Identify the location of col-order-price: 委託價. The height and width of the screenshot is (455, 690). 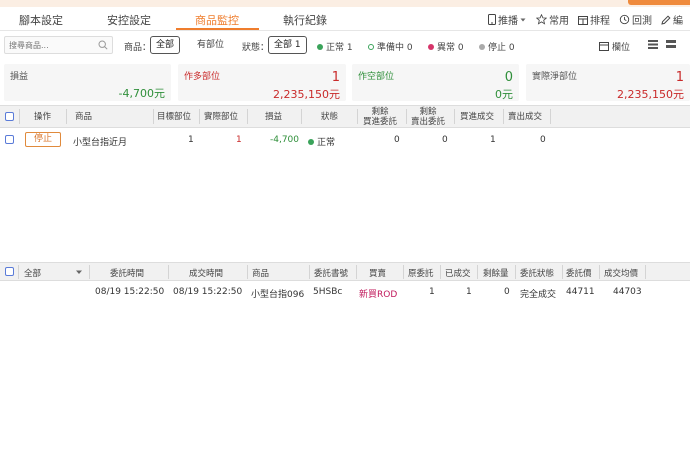
(579, 274).